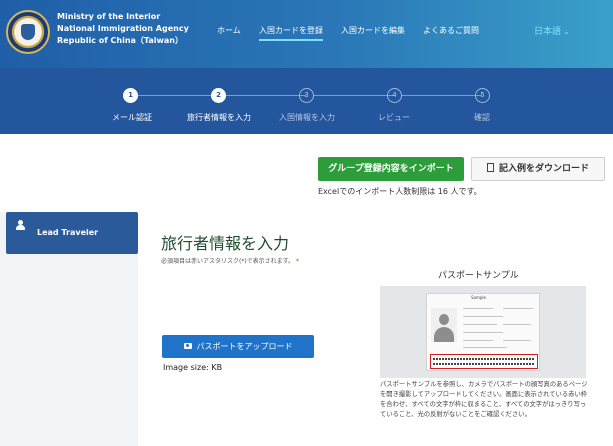  What do you see at coordinates (484, 361) in the screenshot?
I see `mrz-highlight-frame` at bounding box center [484, 361].